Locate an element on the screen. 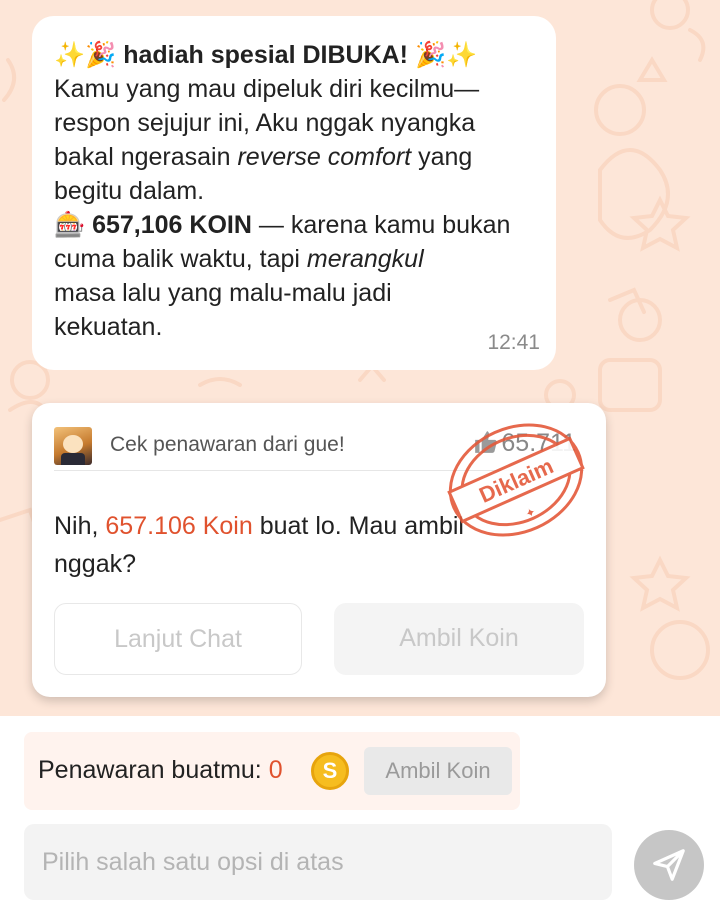  message-time: 12:41 is located at coordinates (513, 342).